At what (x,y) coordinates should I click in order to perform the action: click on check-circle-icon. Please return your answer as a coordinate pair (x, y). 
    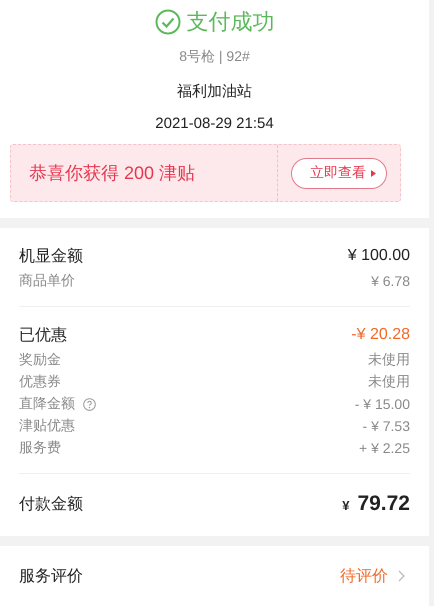
    Looking at the image, I should click on (167, 22).